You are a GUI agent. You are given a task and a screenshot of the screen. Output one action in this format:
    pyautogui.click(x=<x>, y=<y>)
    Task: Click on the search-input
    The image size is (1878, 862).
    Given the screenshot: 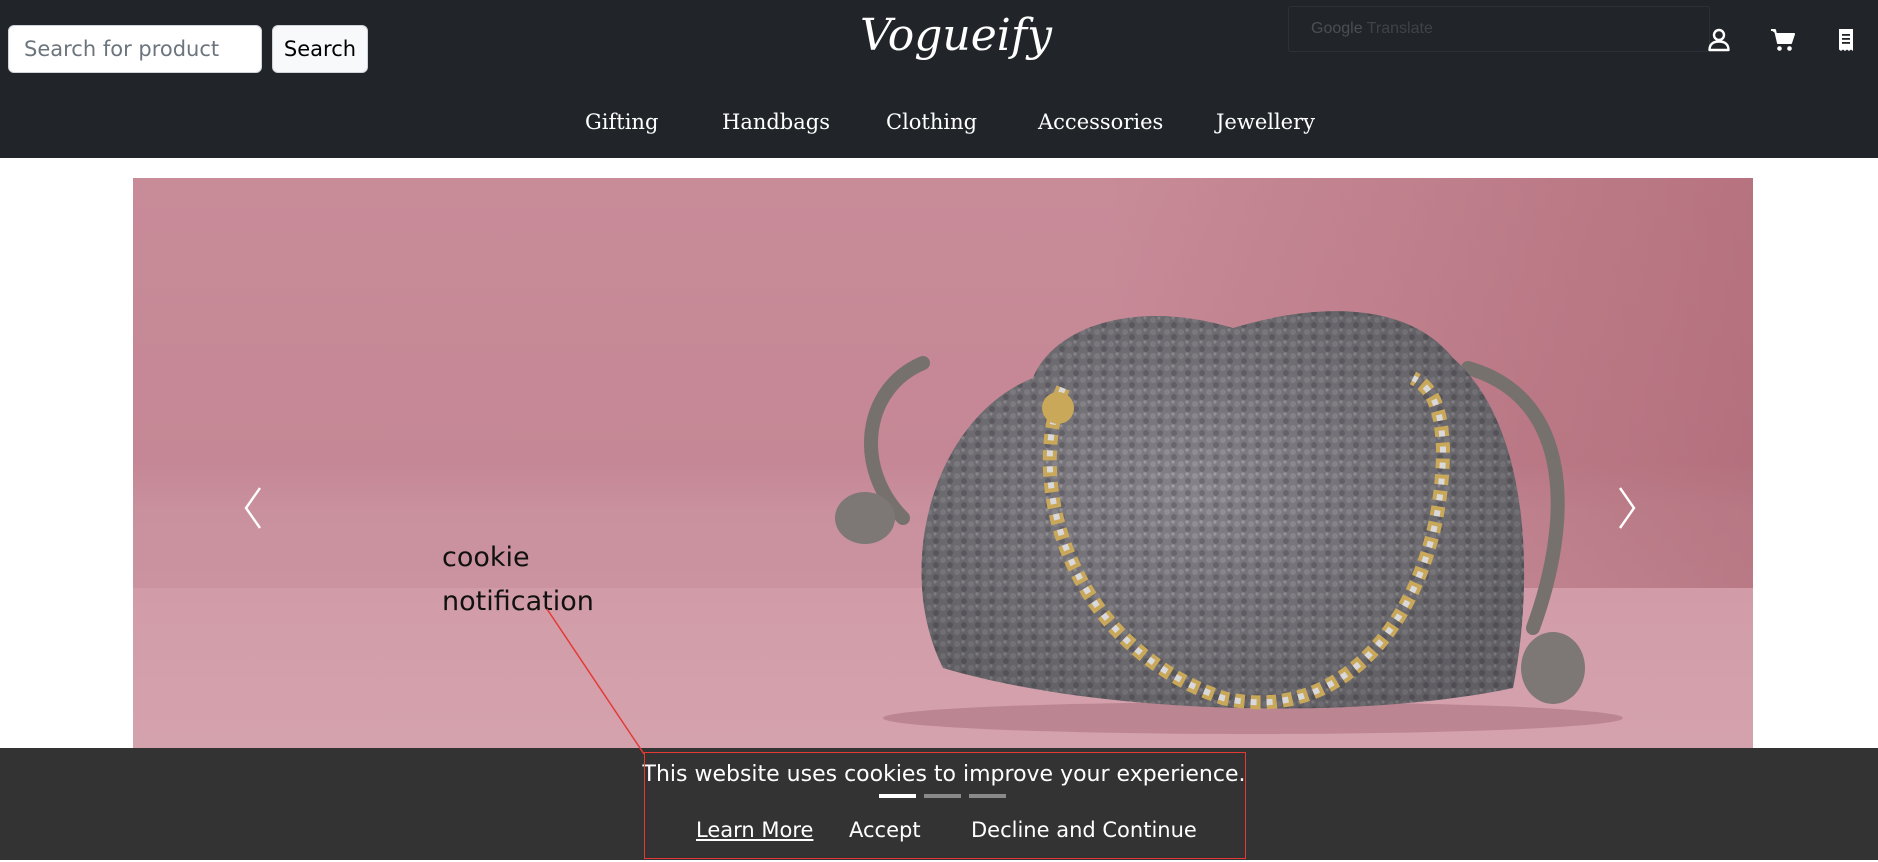 What is the action you would take?
    pyautogui.click(x=135, y=49)
    